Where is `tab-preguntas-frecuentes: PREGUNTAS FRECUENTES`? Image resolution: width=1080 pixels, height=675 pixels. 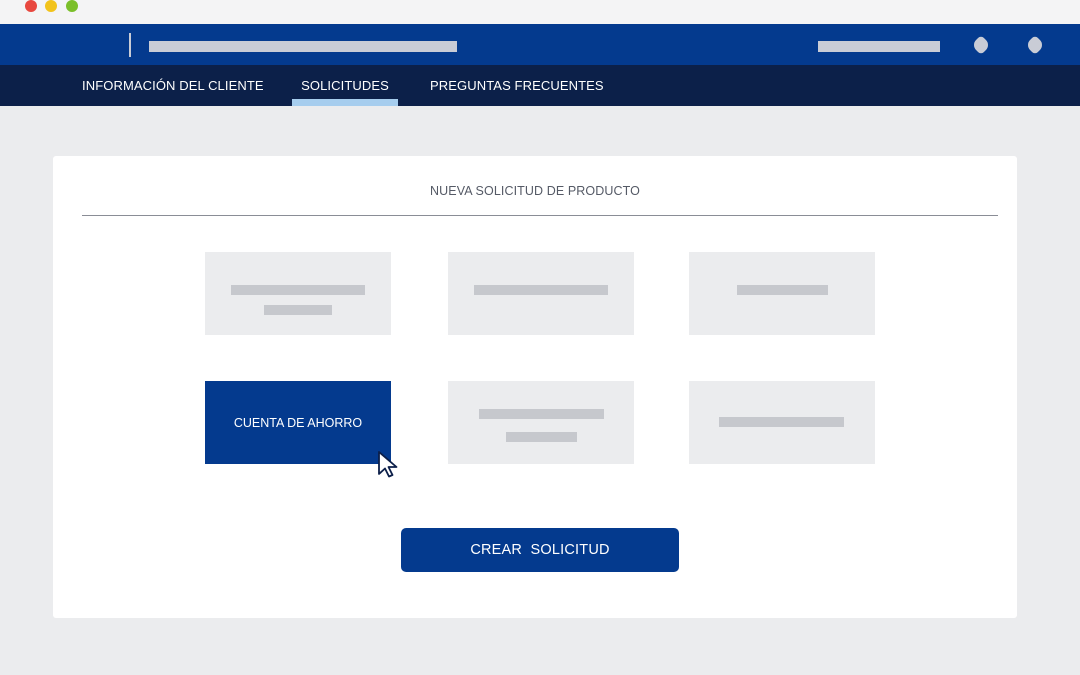 tab-preguntas-frecuentes: PREGUNTAS FRECUENTES is located at coordinates (517, 85).